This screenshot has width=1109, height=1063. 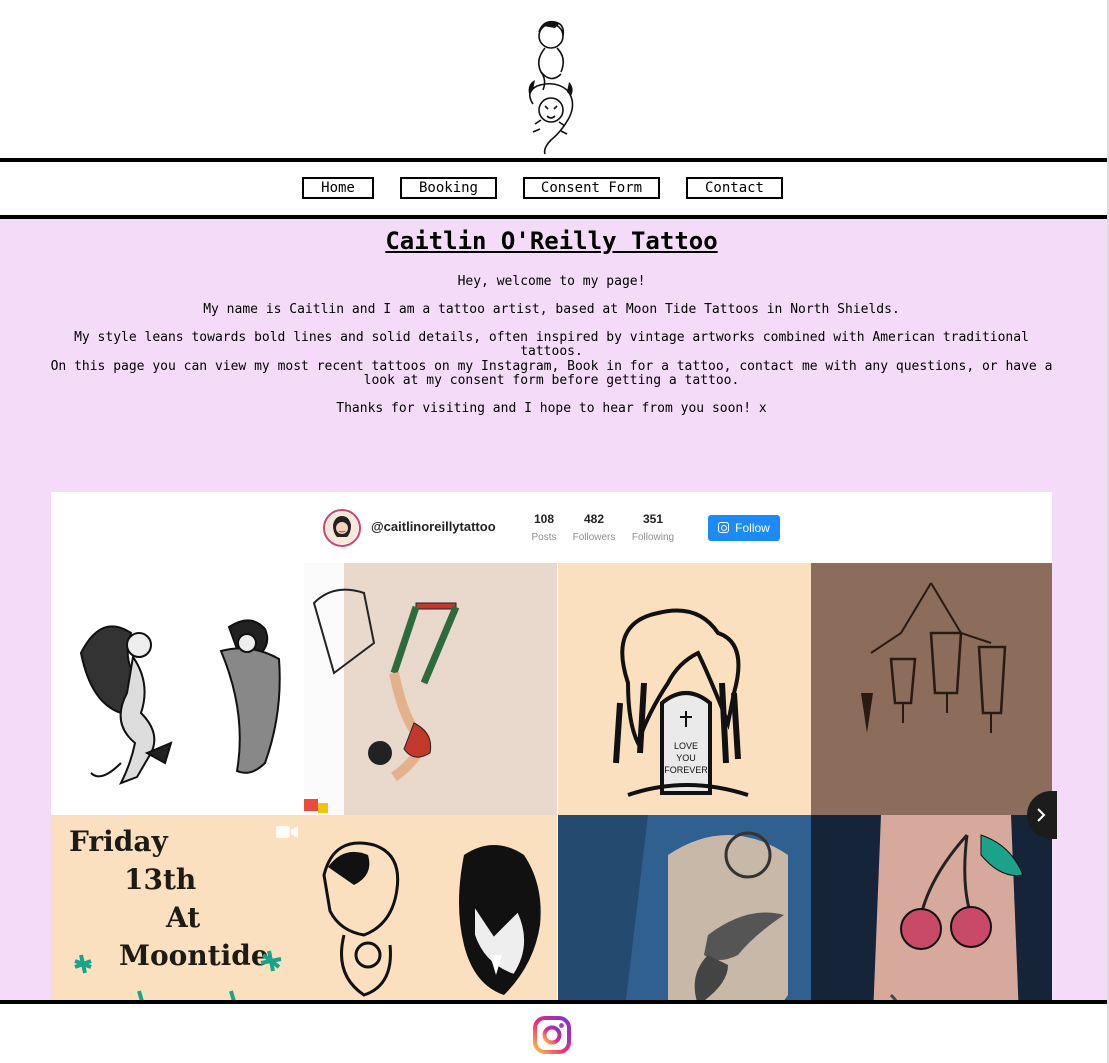 What do you see at coordinates (552, 1035) in the screenshot?
I see `instagram-icon` at bounding box center [552, 1035].